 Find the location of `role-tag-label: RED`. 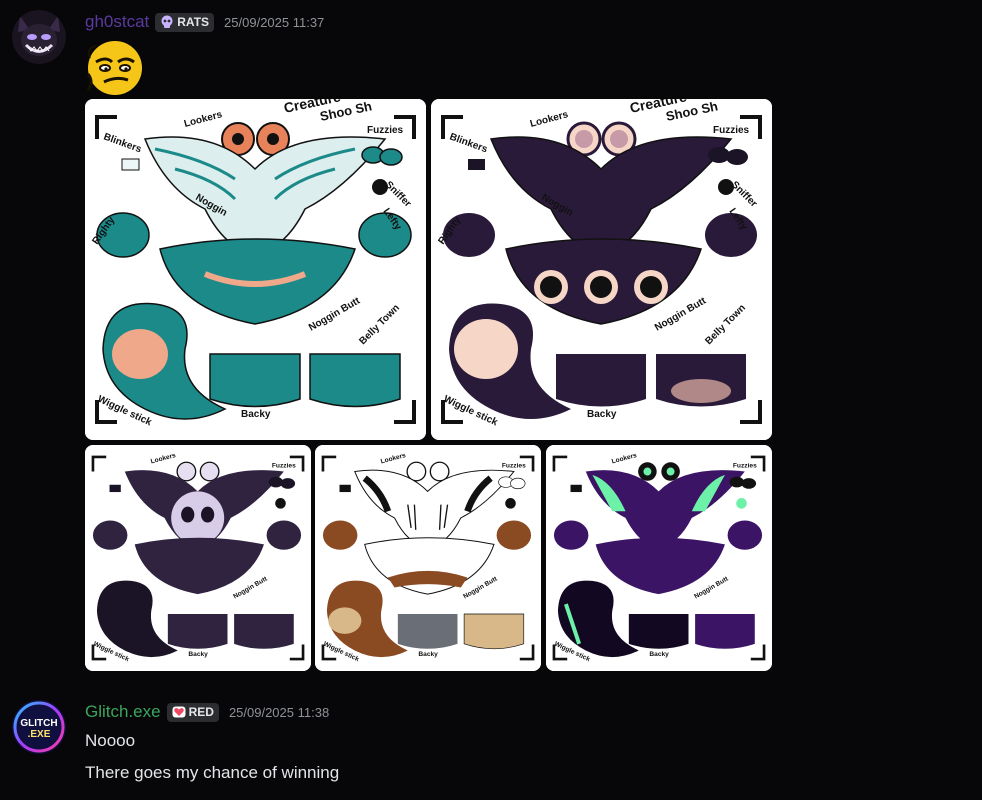

role-tag-label: RED is located at coordinates (201, 712).